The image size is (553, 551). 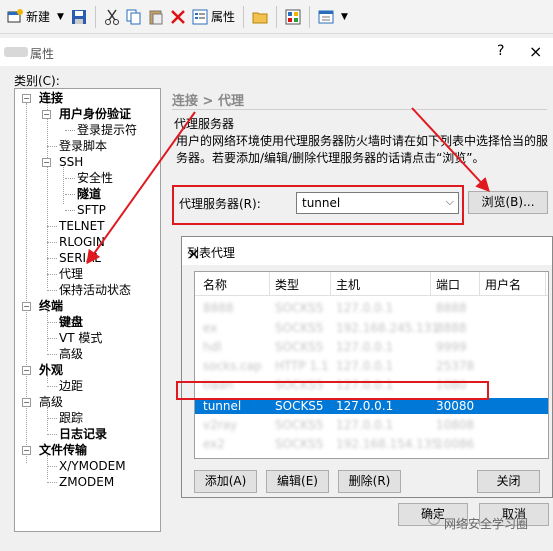 What do you see at coordinates (448, 284) in the screenshot?
I see `column-header-port: 端口` at bounding box center [448, 284].